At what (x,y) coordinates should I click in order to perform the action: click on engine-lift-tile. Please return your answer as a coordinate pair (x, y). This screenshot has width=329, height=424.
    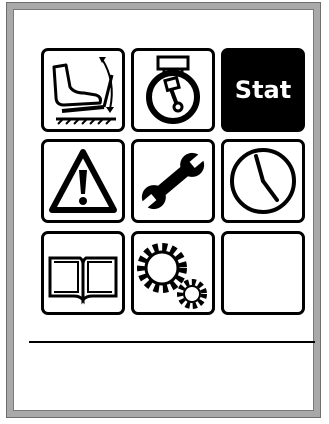
    Looking at the image, I should click on (173, 90).